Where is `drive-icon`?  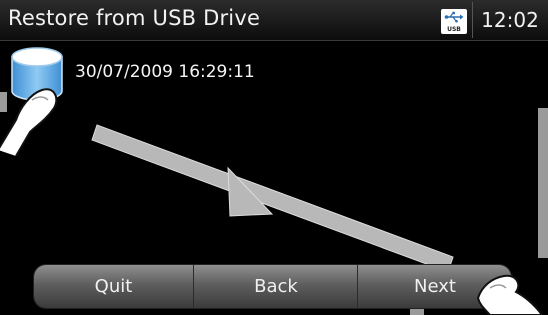 drive-icon is located at coordinates (37, 74).